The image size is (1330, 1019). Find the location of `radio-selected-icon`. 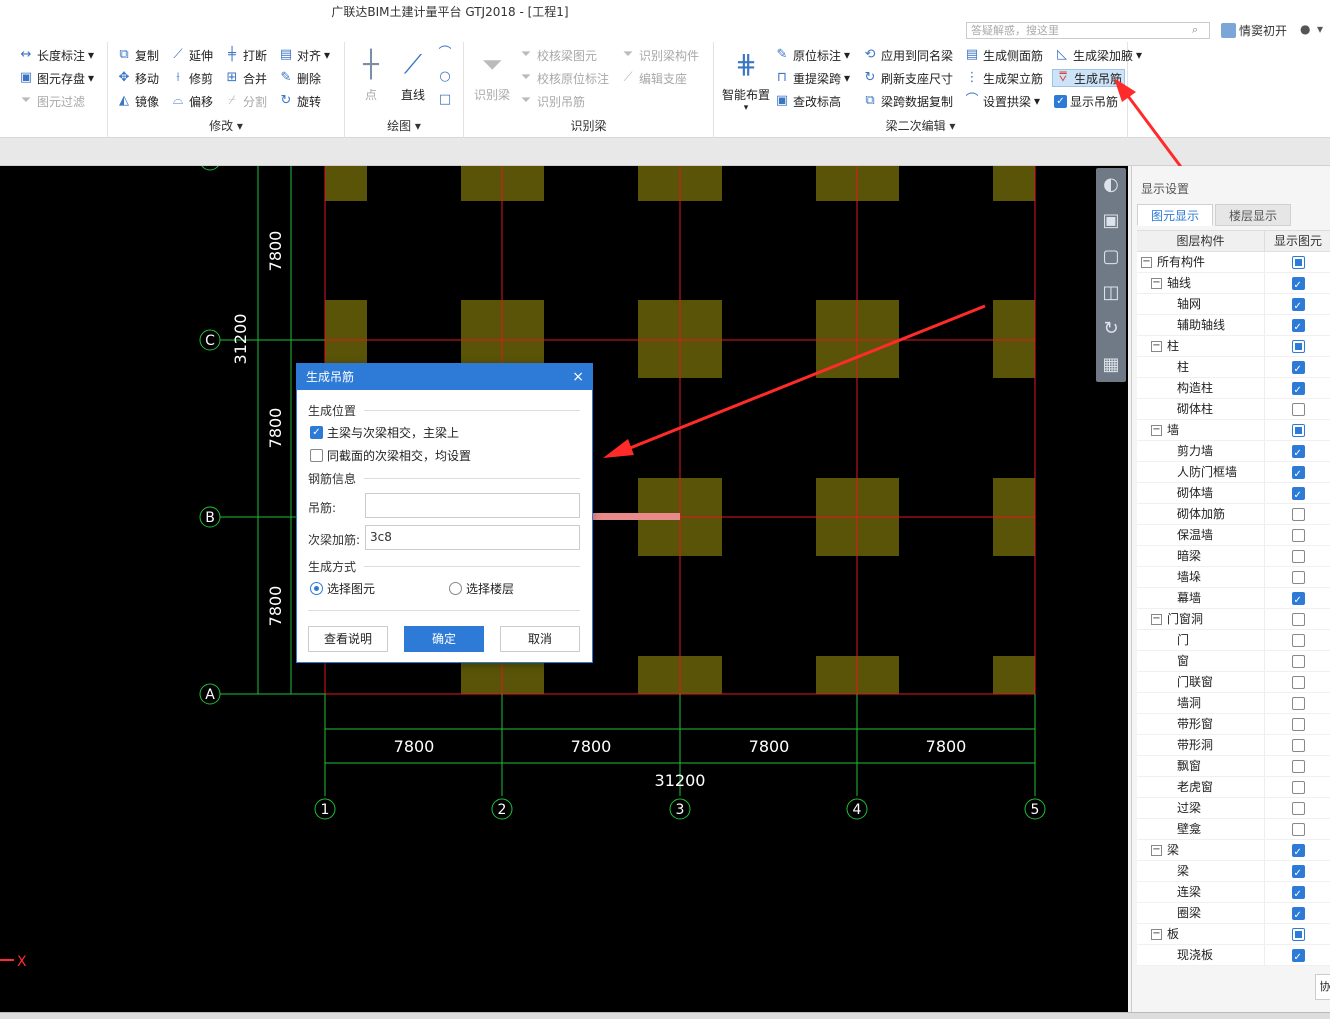

radio-selected-icon is located at coordinates (316, 588).